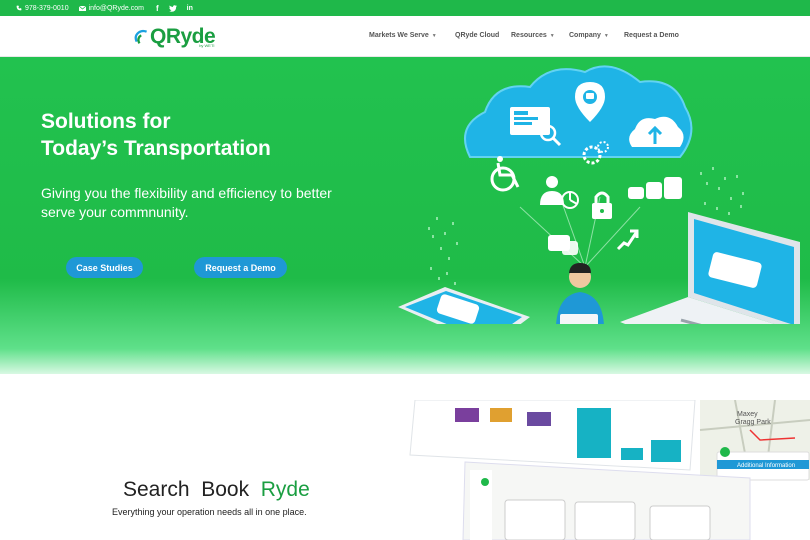 The width and height of the screenshot is (810, 540). I want to click on nav-item-label: QRyde Cloud, so click(477, 35).